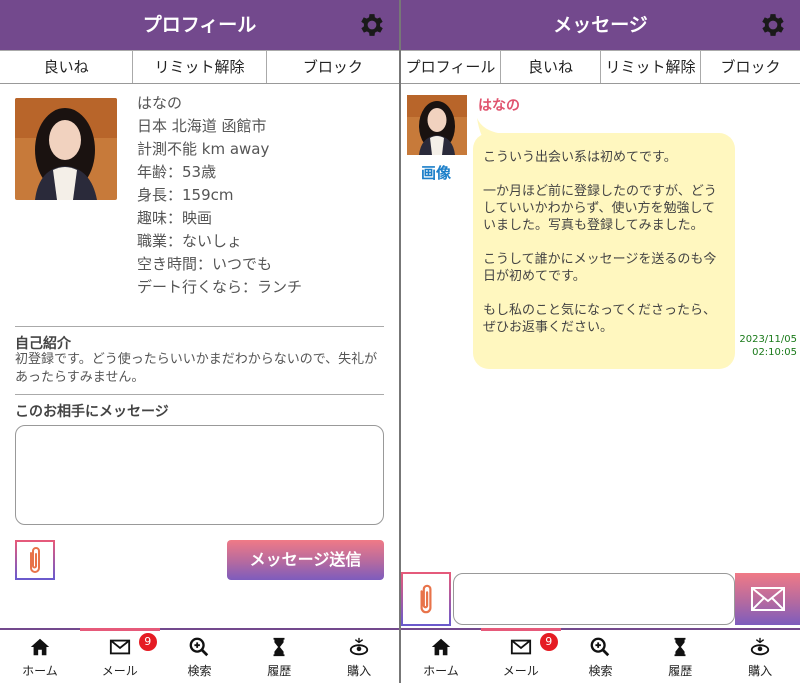  I want to click on page-title: プロフィール, so click(199, 25).